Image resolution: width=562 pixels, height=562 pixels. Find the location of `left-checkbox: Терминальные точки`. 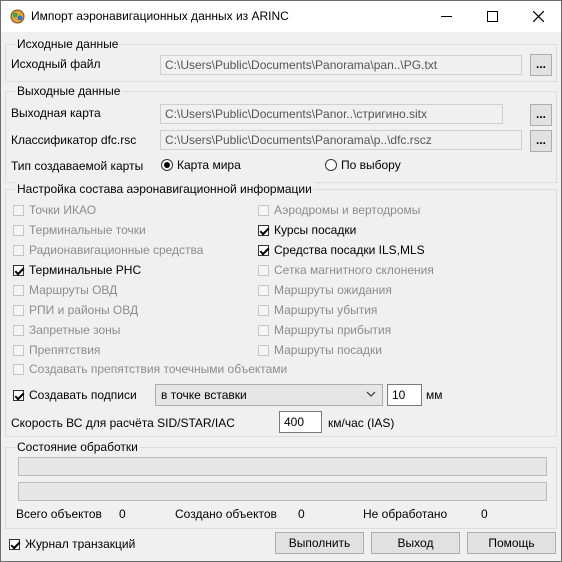

left-checkbox: Терминальные точки is located at coordinates (79, 230).